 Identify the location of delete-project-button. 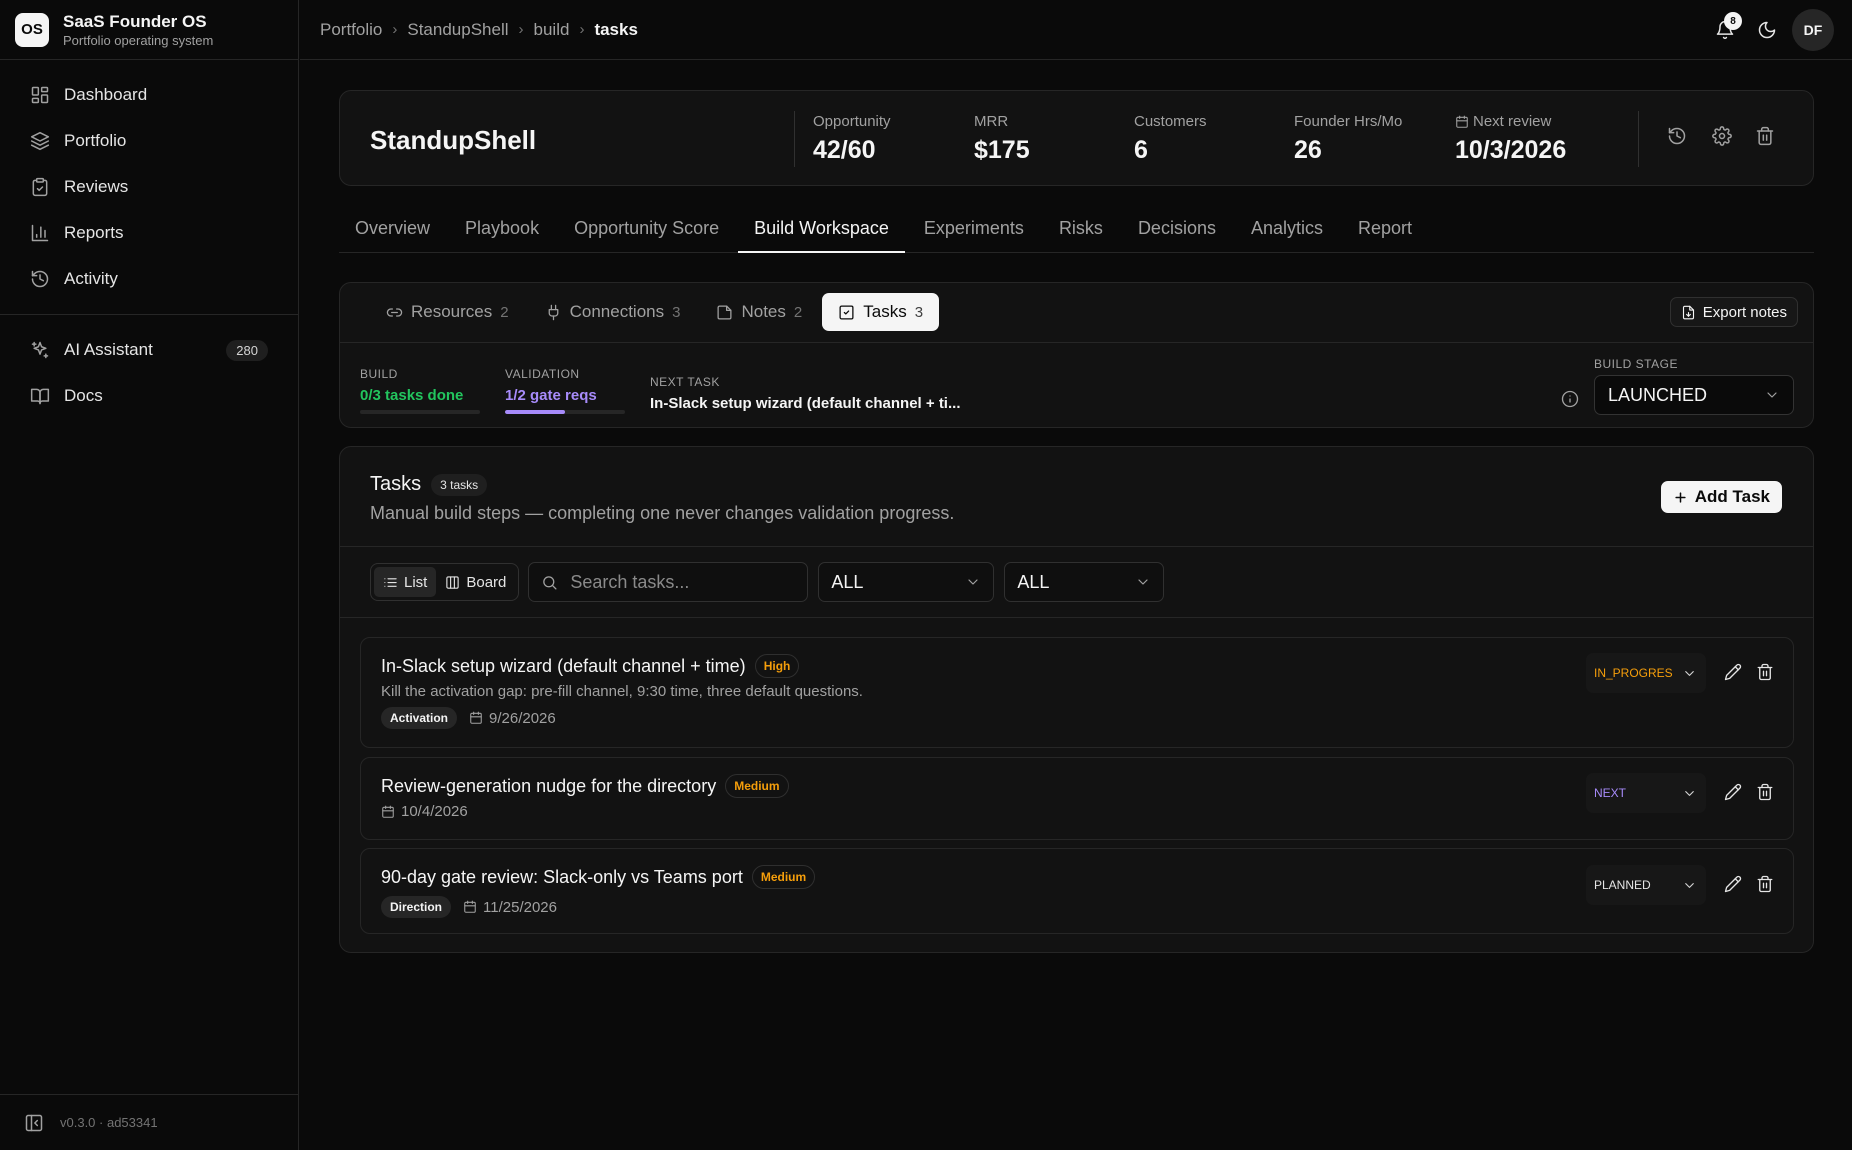
(1767, 138).